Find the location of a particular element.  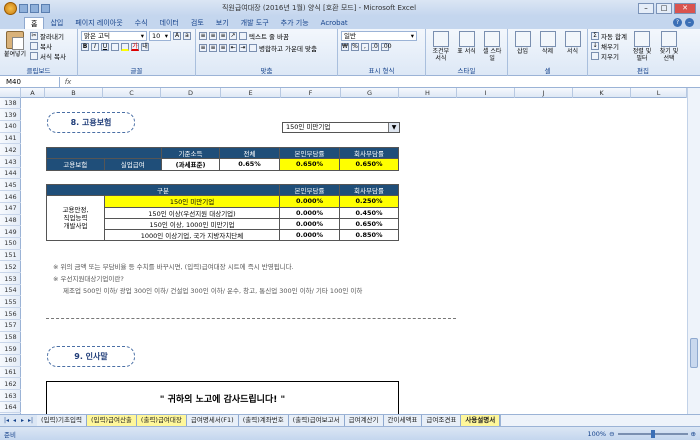

fill-button: ↓ 채우기 is located at coordinates (609, 46).